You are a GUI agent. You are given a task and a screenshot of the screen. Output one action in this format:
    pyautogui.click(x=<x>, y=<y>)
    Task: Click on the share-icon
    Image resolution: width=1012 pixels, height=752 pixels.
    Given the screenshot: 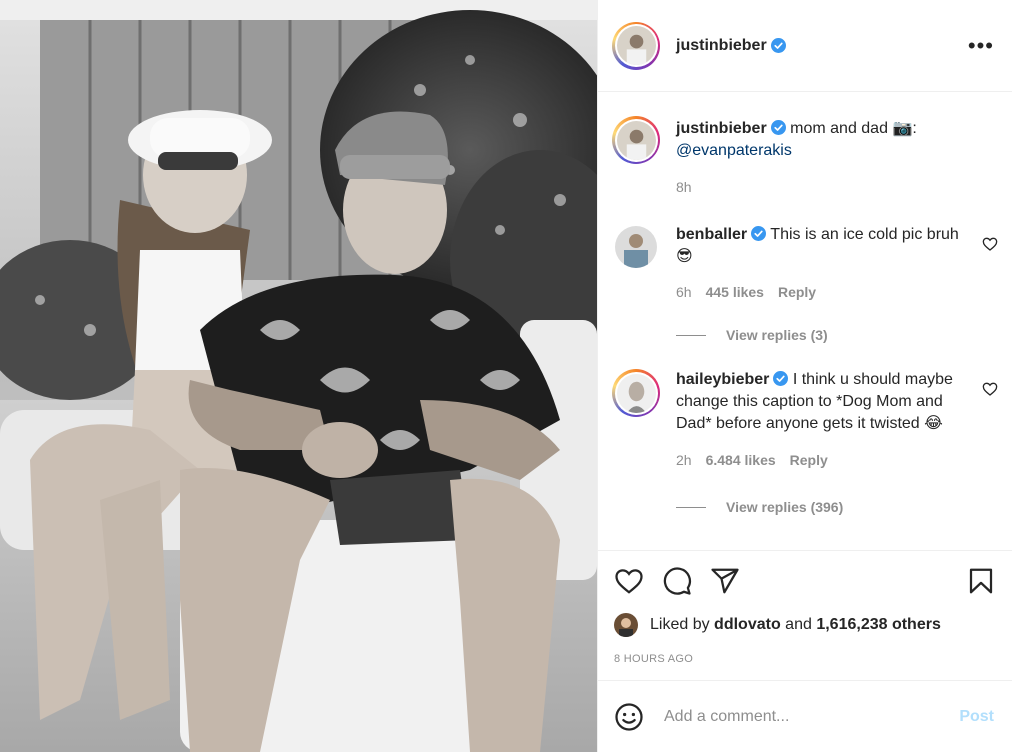 What is the action you would take?
    pyautogui.click(x=725, y=581)
    